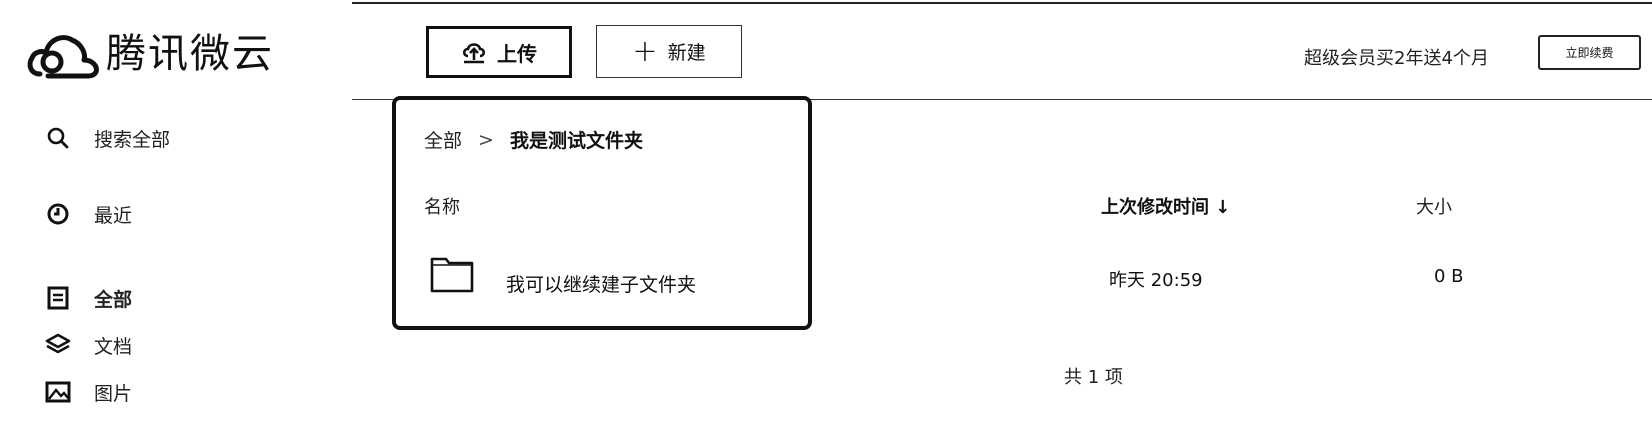 This screenshot has height=425, width=1652. What do you see at coordinates (1396, 57) in the screenshot?
I see `vip-promo-text: 超级会员买2年送4个月` at bounding box center [1396, 57].